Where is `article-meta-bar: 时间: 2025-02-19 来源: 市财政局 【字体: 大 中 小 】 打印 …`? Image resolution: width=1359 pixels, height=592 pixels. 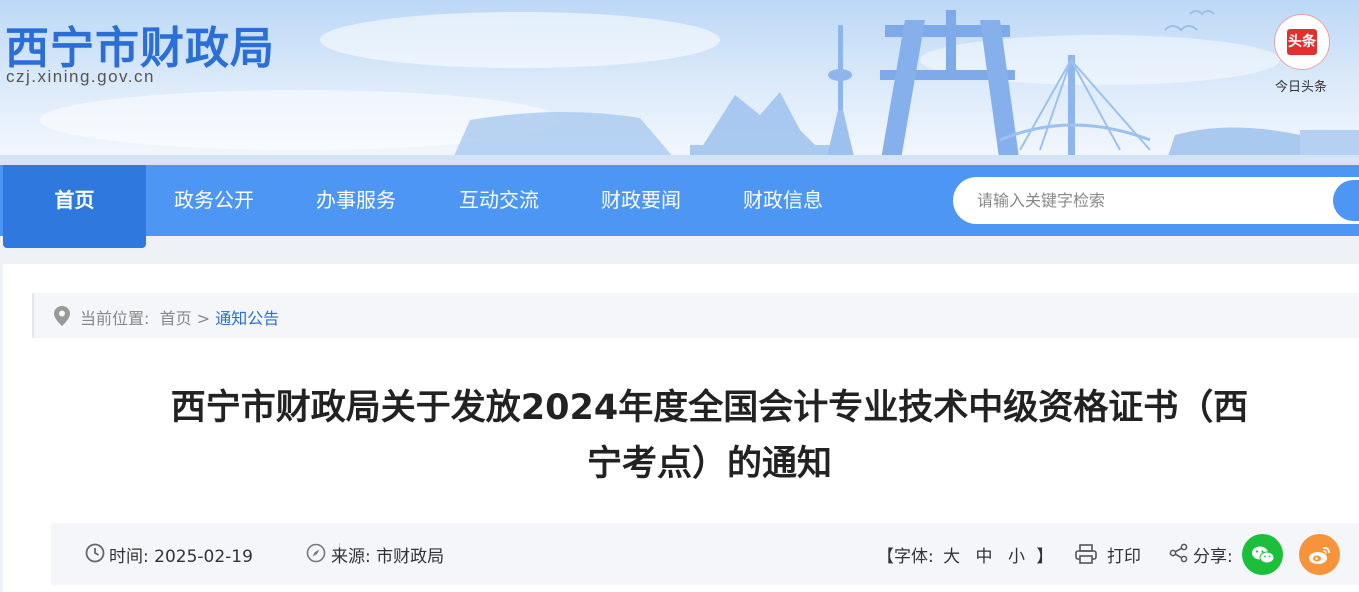
article-meta-bar: 时间: 2025-02-19 来源: 市财政局 【字体: 大 中 小 】 打印 … is located at coordinates (705, 554).